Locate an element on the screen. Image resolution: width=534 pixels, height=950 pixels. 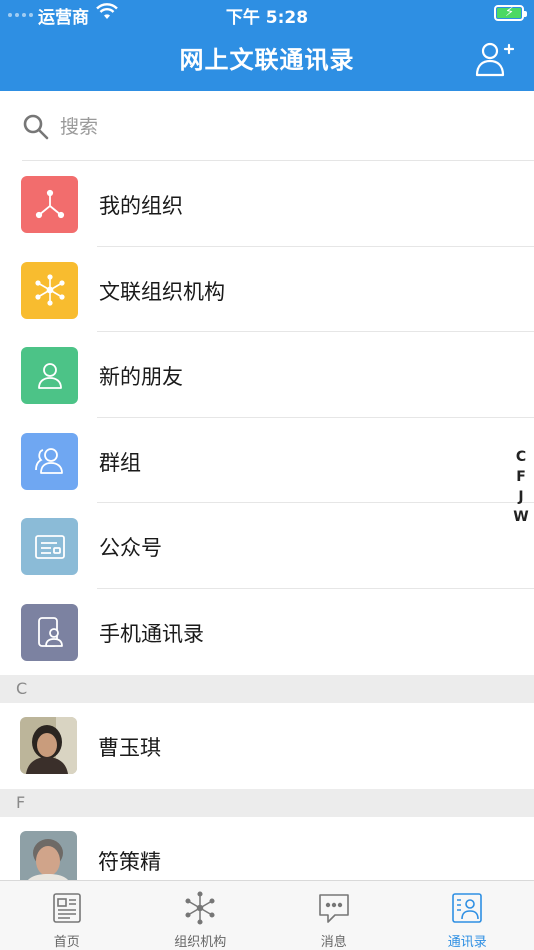
index-letter-j: J is located at coordinates (520, 497).